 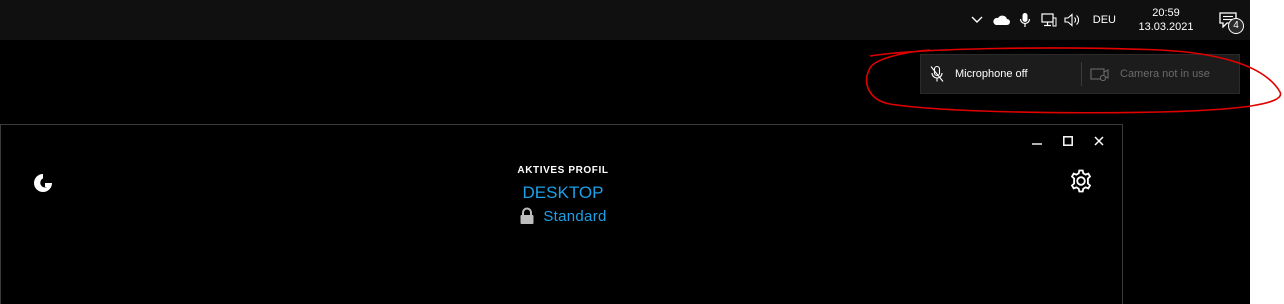 I want to click on camera-off-icon, so click(x=1099, y=74).